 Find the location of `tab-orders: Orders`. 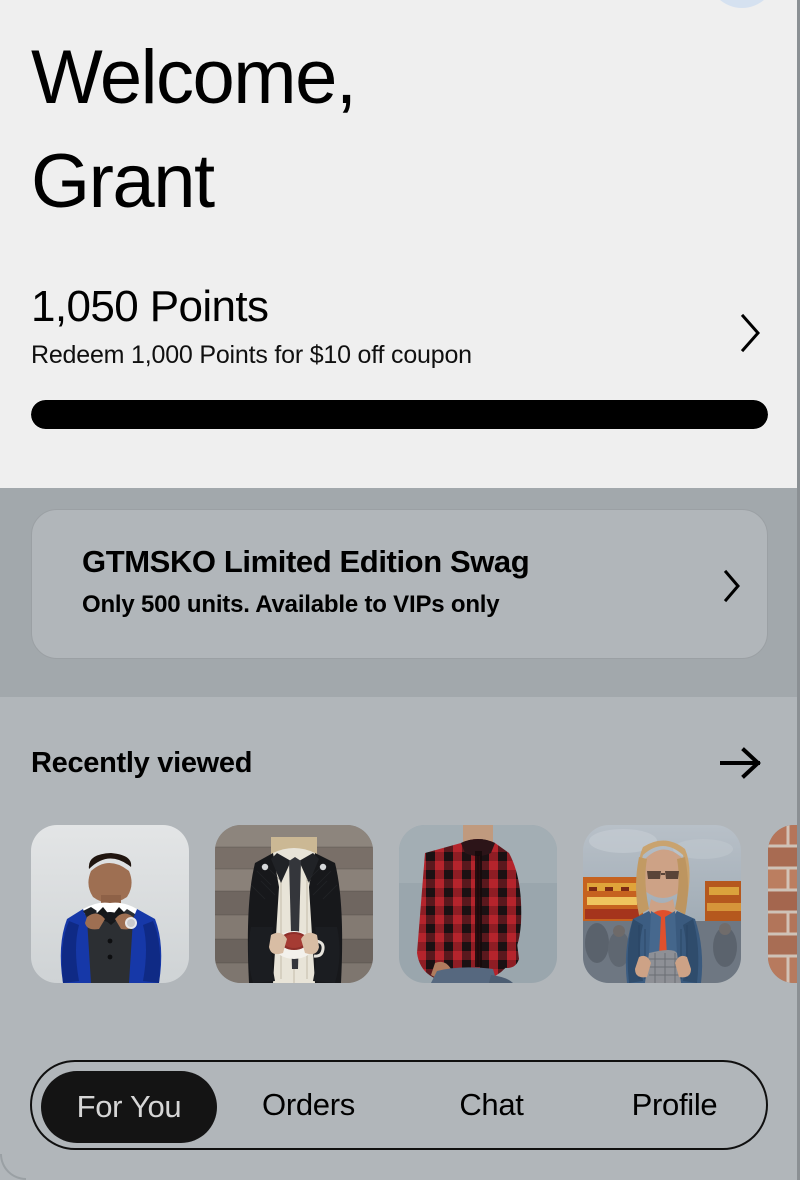

tab-orders: Orders is located at coordinates (308, 1105).